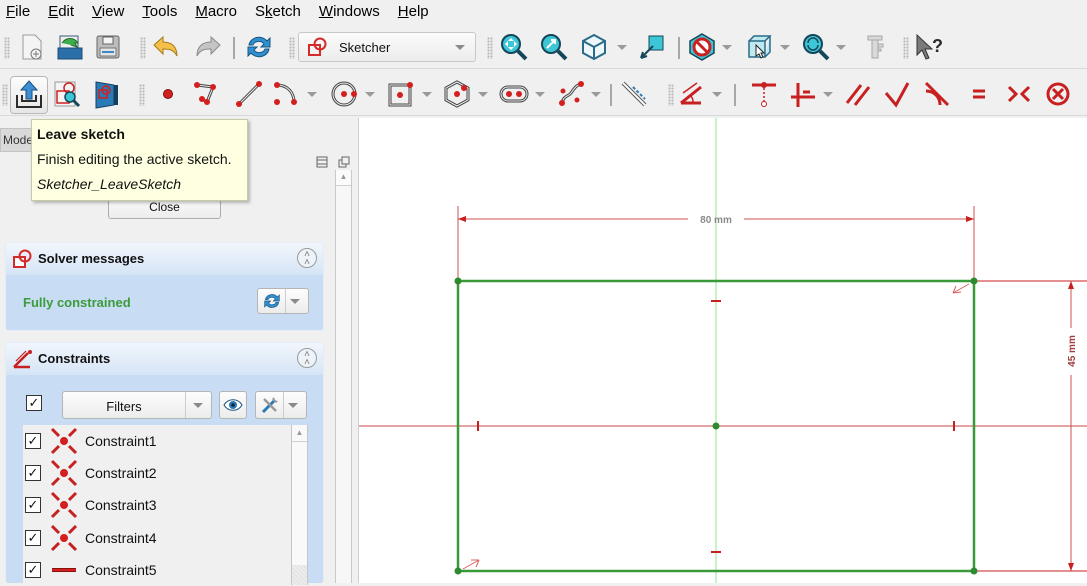  What do you see at coordinates (259, 47) in the screenshot?
I see `refresh-button` at bounding box center [259, 47].